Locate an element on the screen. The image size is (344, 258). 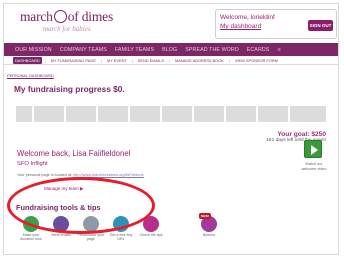
subnav-tab-send-emails: SEND EMAILS is located at coordinates (151, 60).